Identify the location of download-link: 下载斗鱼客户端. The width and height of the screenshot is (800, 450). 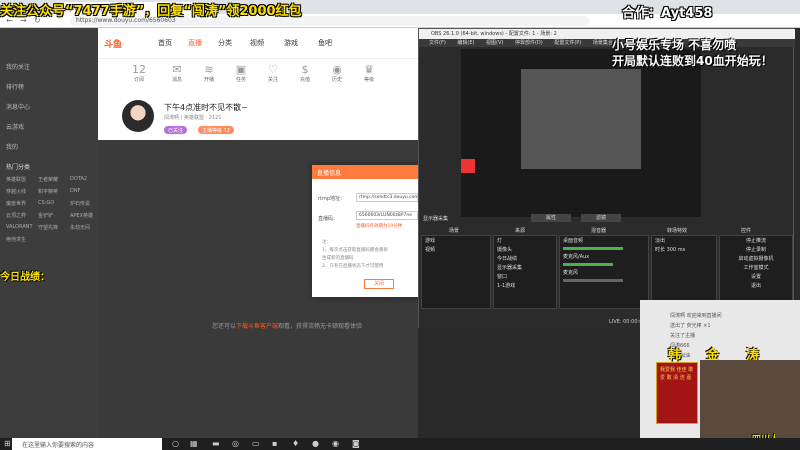
(257, 326).